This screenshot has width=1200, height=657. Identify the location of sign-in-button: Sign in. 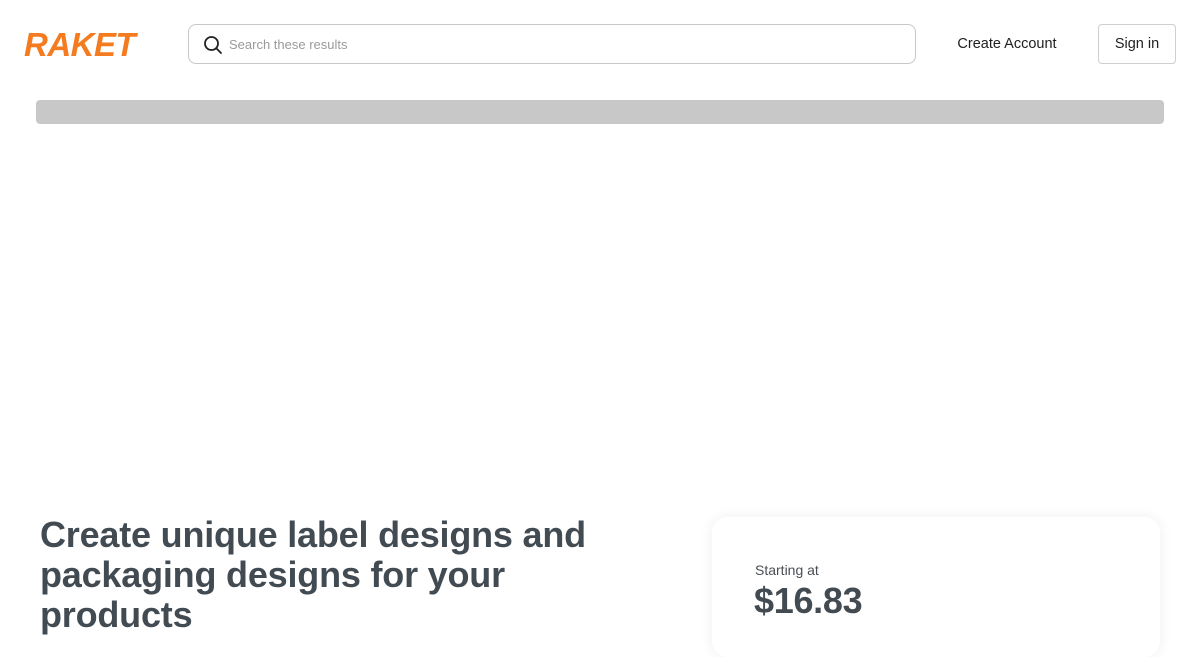
(1137, 44).